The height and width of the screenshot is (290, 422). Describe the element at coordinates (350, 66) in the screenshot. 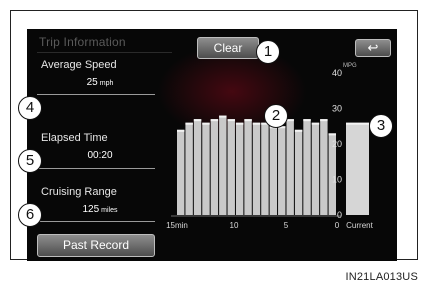

I see `unit-label: MPG` at that location.